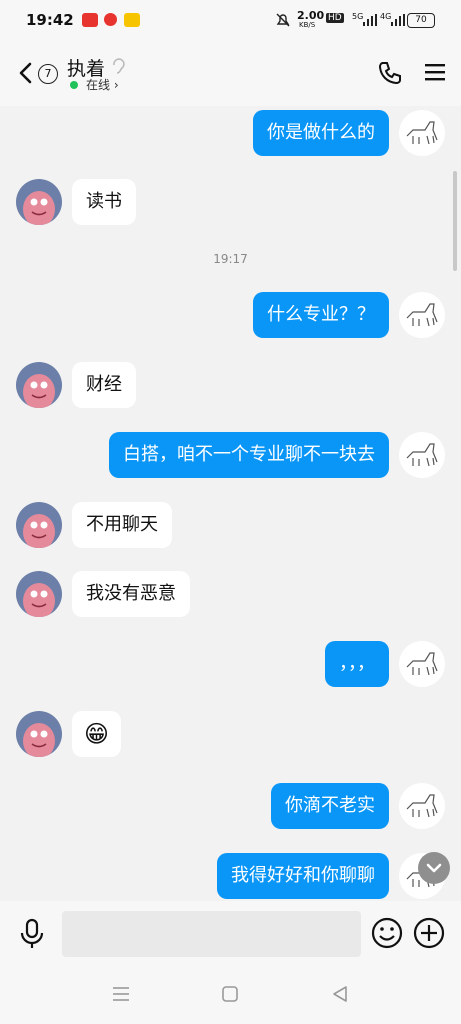 The width and height of the screenshot is (461, 1024). What do you see at coordinates (110, 19) in the screenshot?
I see `record-app-icon` at bounding box center [110, 19].